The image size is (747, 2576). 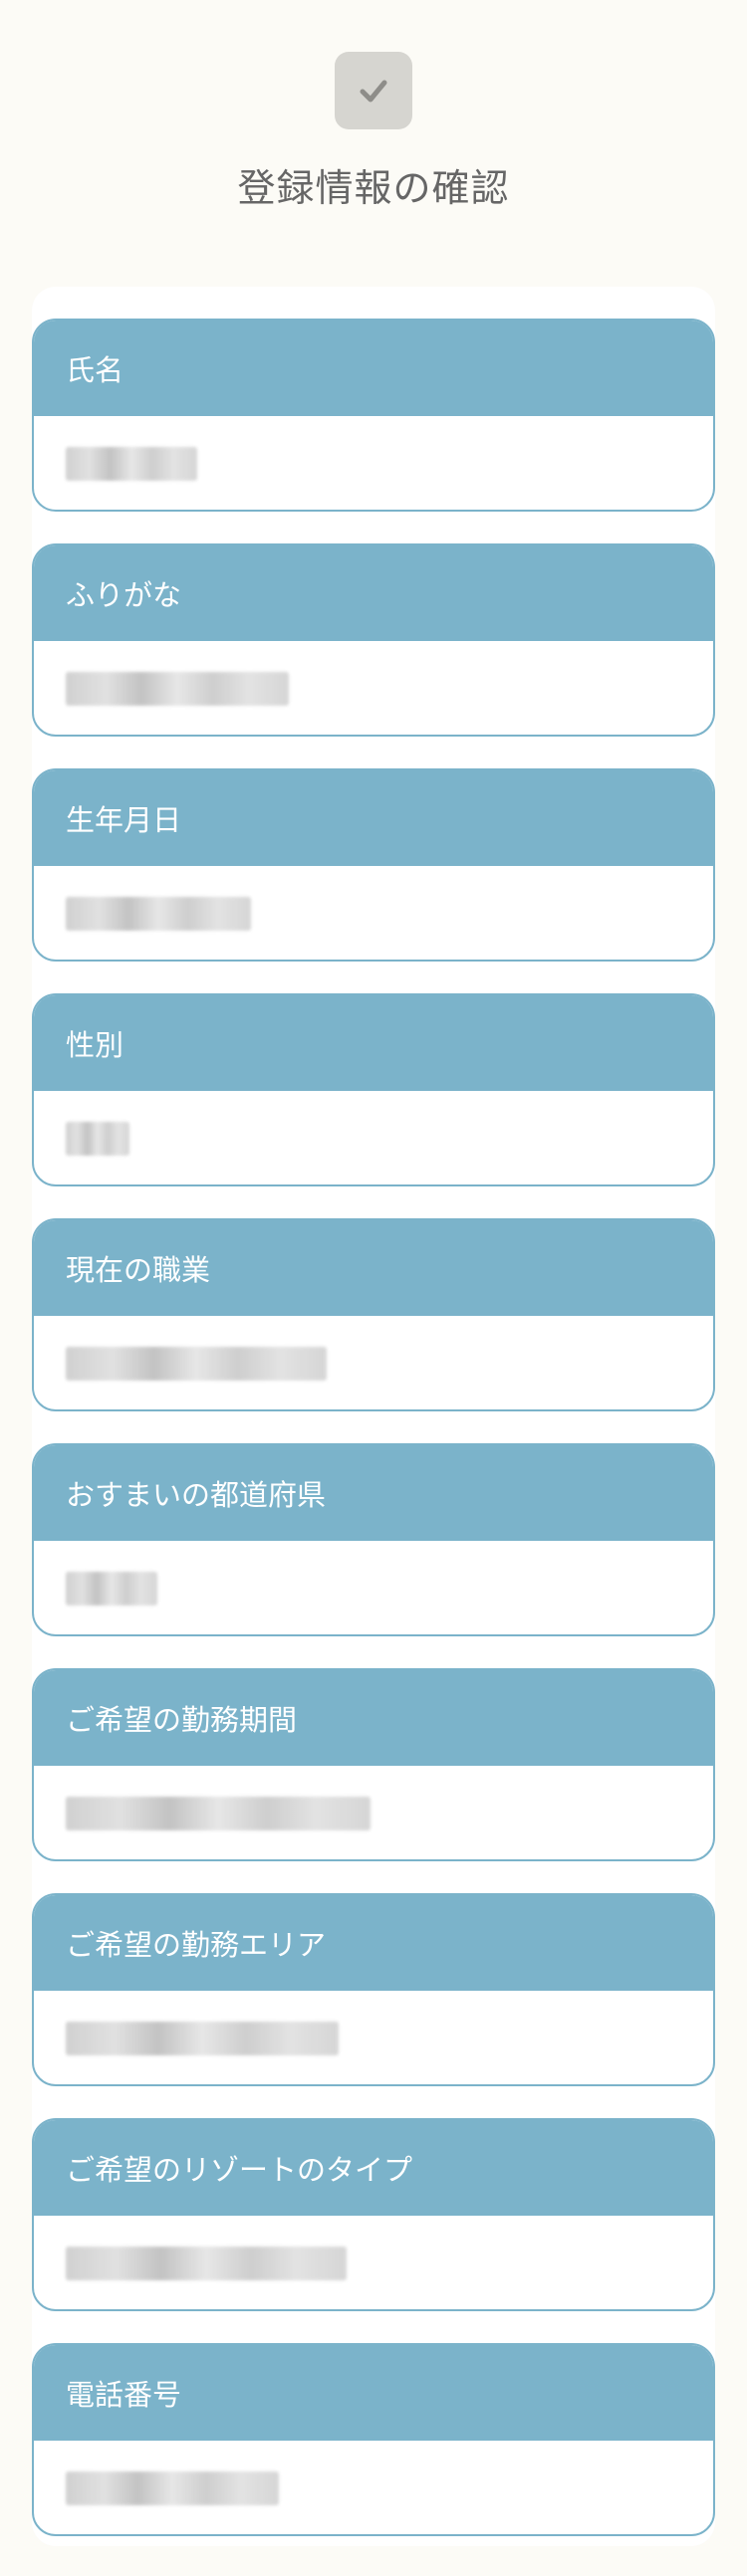 What do you see at coordinates (373, 2168) in the screenshot?
I see `field-label: ご希望のリゾートのタイプ` at bounding box center [373, 2168].